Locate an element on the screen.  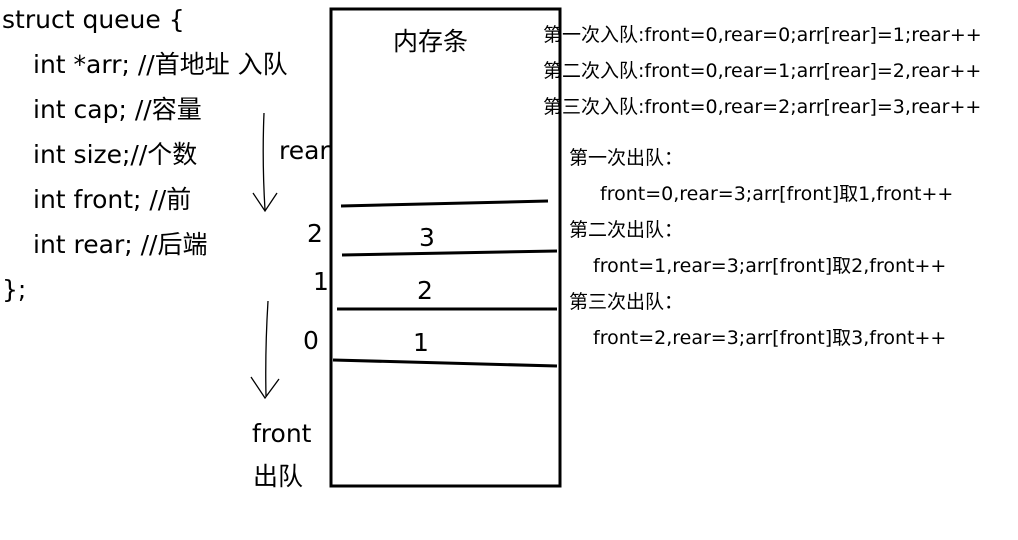
dequeue-note-3-title: 第三次出队： is located at coordinates (626, 302).